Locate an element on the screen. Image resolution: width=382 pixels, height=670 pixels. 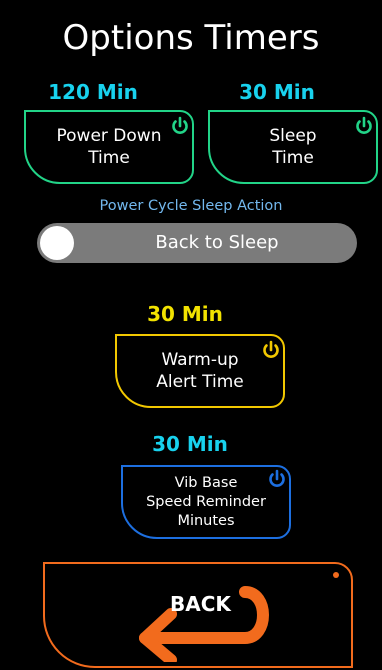
power-down-label: Power Down Time is located at coordinates (109, 147).